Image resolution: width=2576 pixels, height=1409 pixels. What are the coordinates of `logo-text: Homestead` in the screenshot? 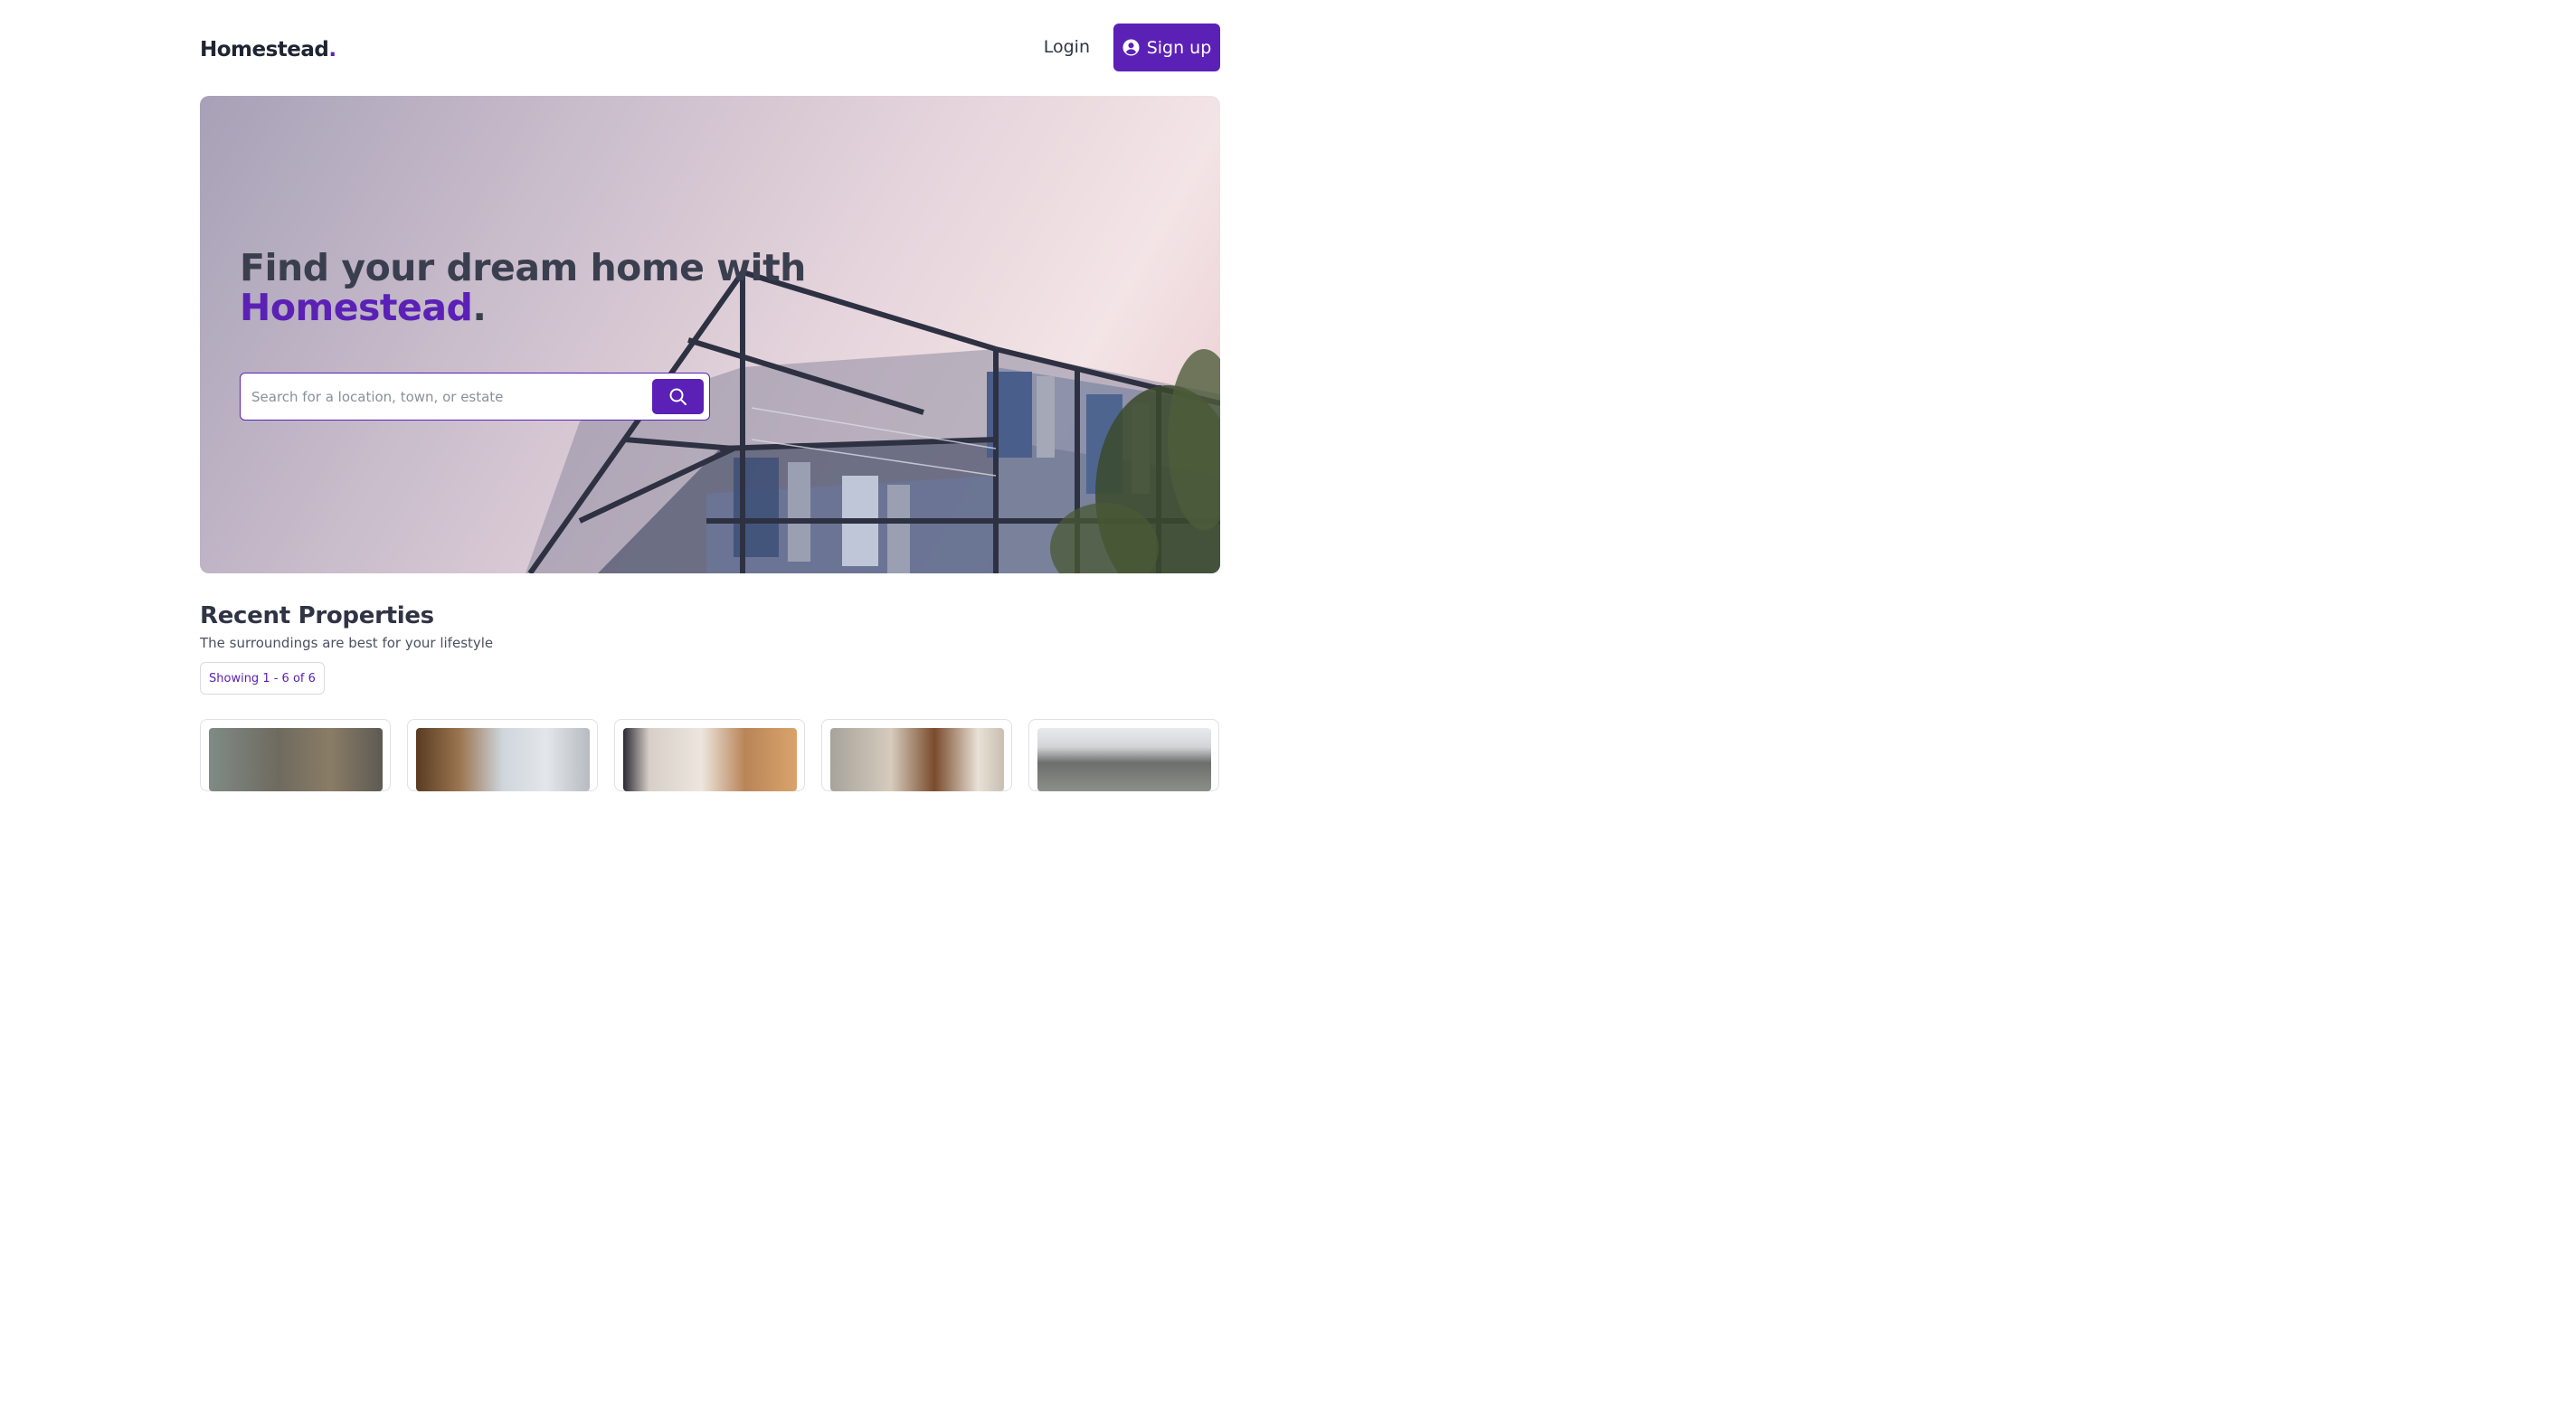 It's located at (264, 49).